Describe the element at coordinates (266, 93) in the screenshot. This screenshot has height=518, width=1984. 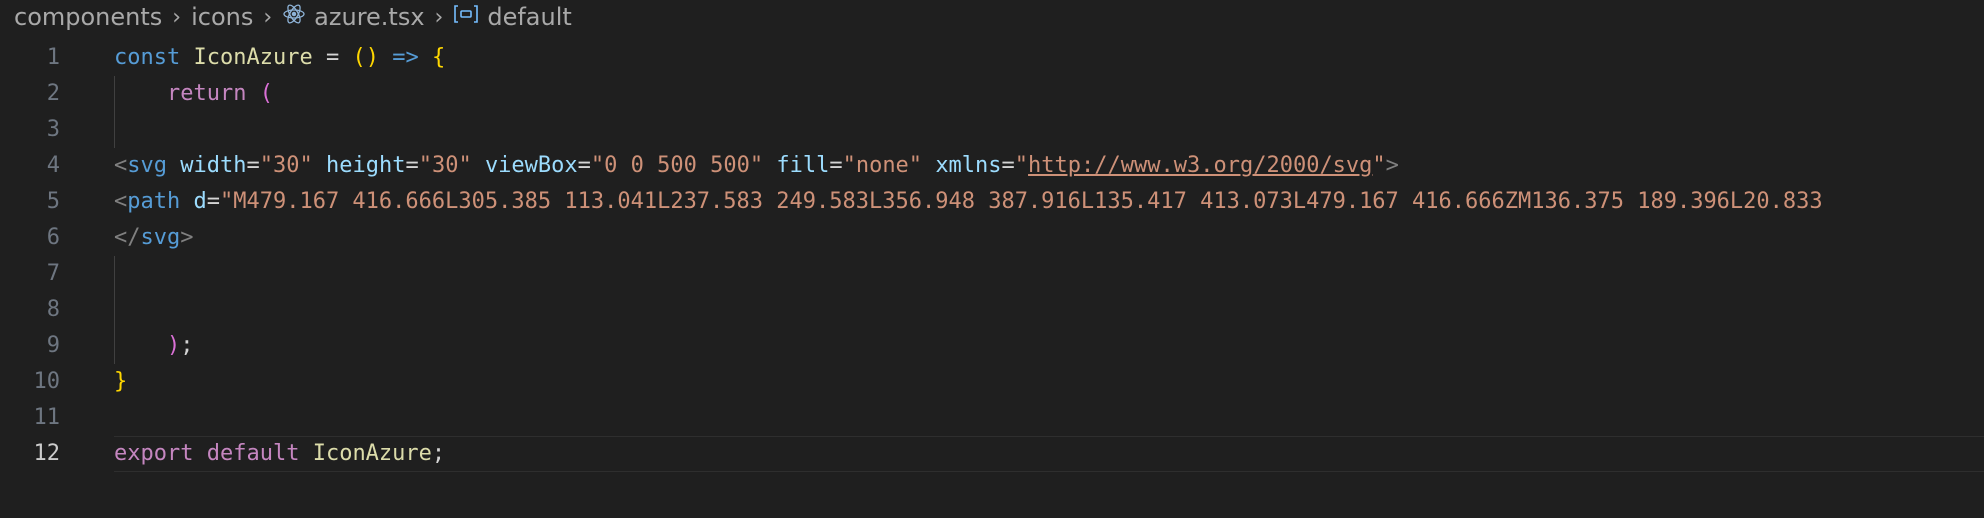
I see `code-token: (` at that location.